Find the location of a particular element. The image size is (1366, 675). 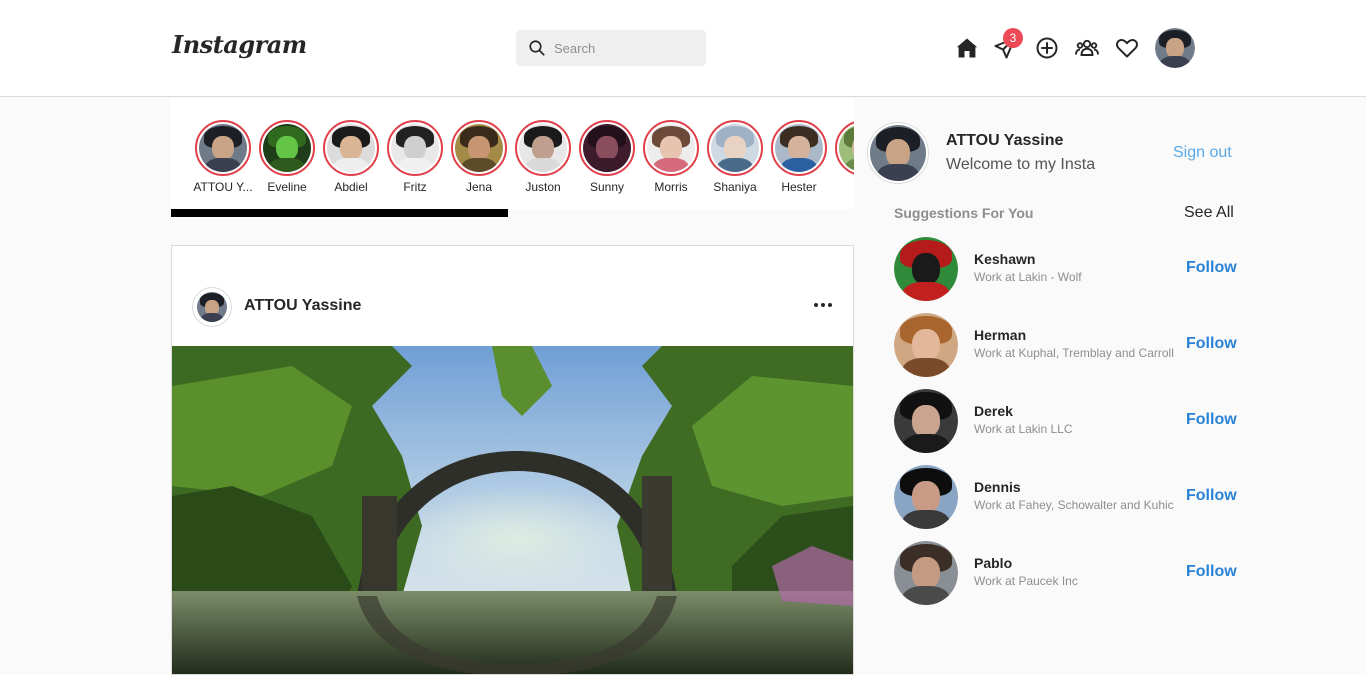

story-item: Eveline is located at coordinates (287, 157).